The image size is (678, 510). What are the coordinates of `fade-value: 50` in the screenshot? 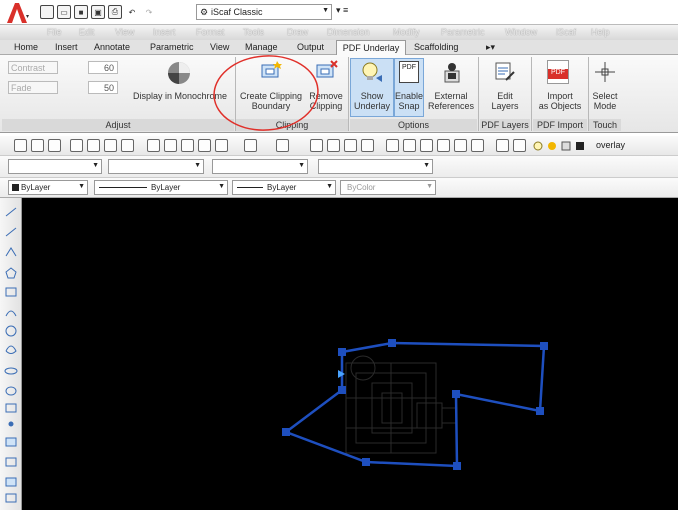 It's located at (103, 87).